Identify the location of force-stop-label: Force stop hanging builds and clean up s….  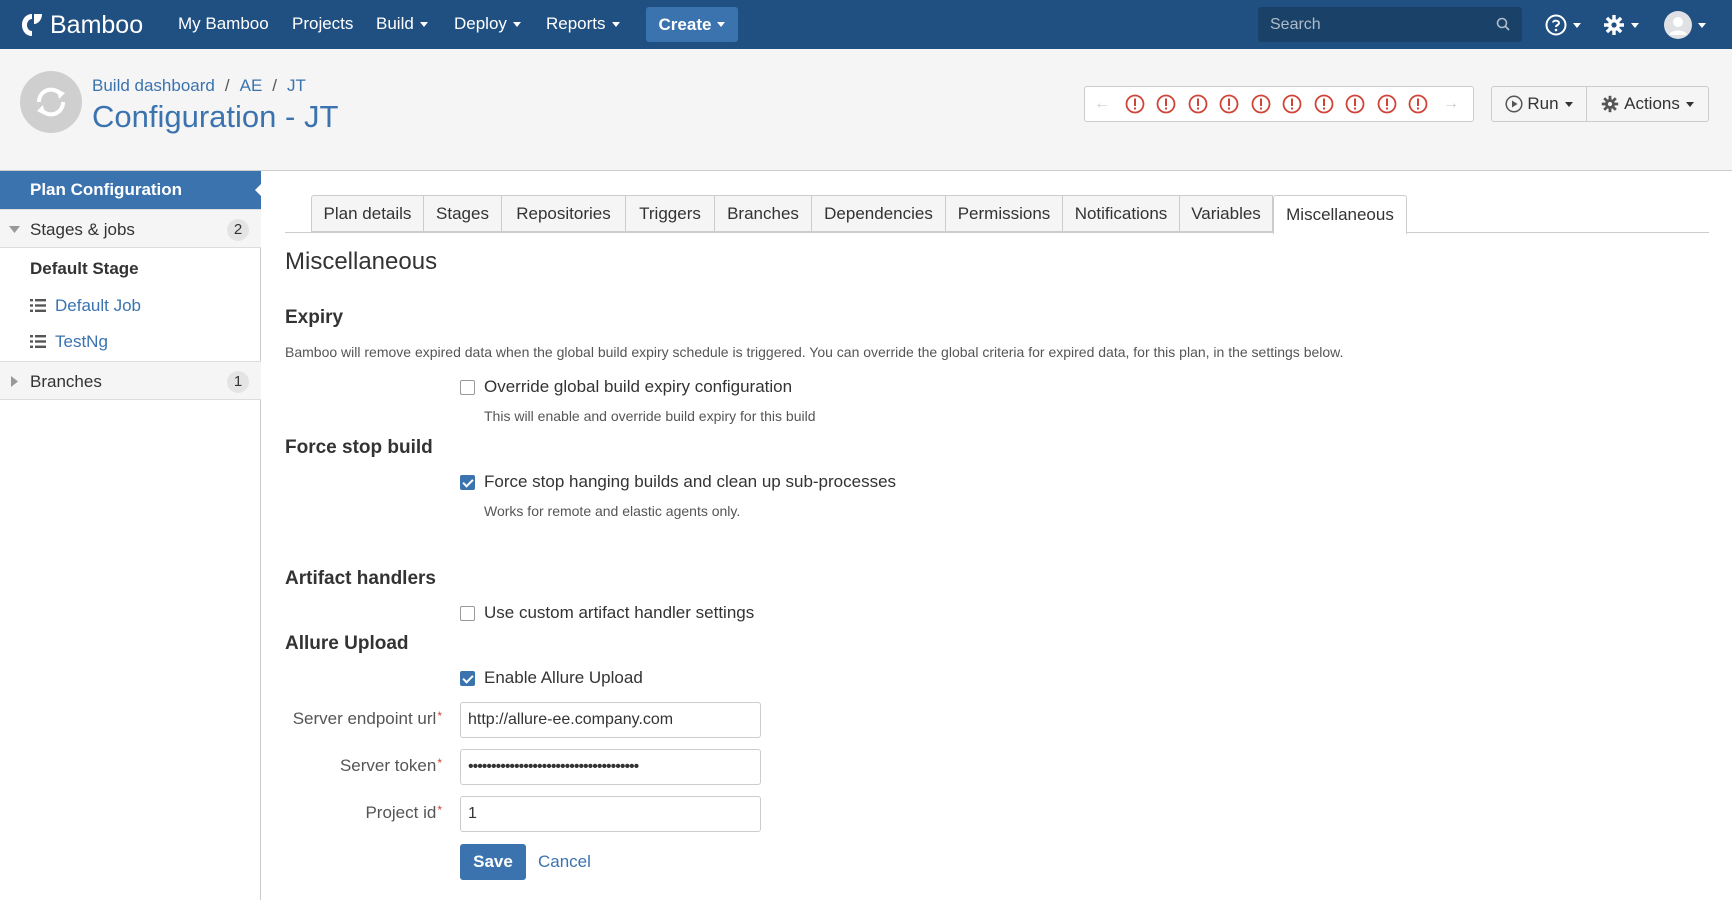
(690, 481).